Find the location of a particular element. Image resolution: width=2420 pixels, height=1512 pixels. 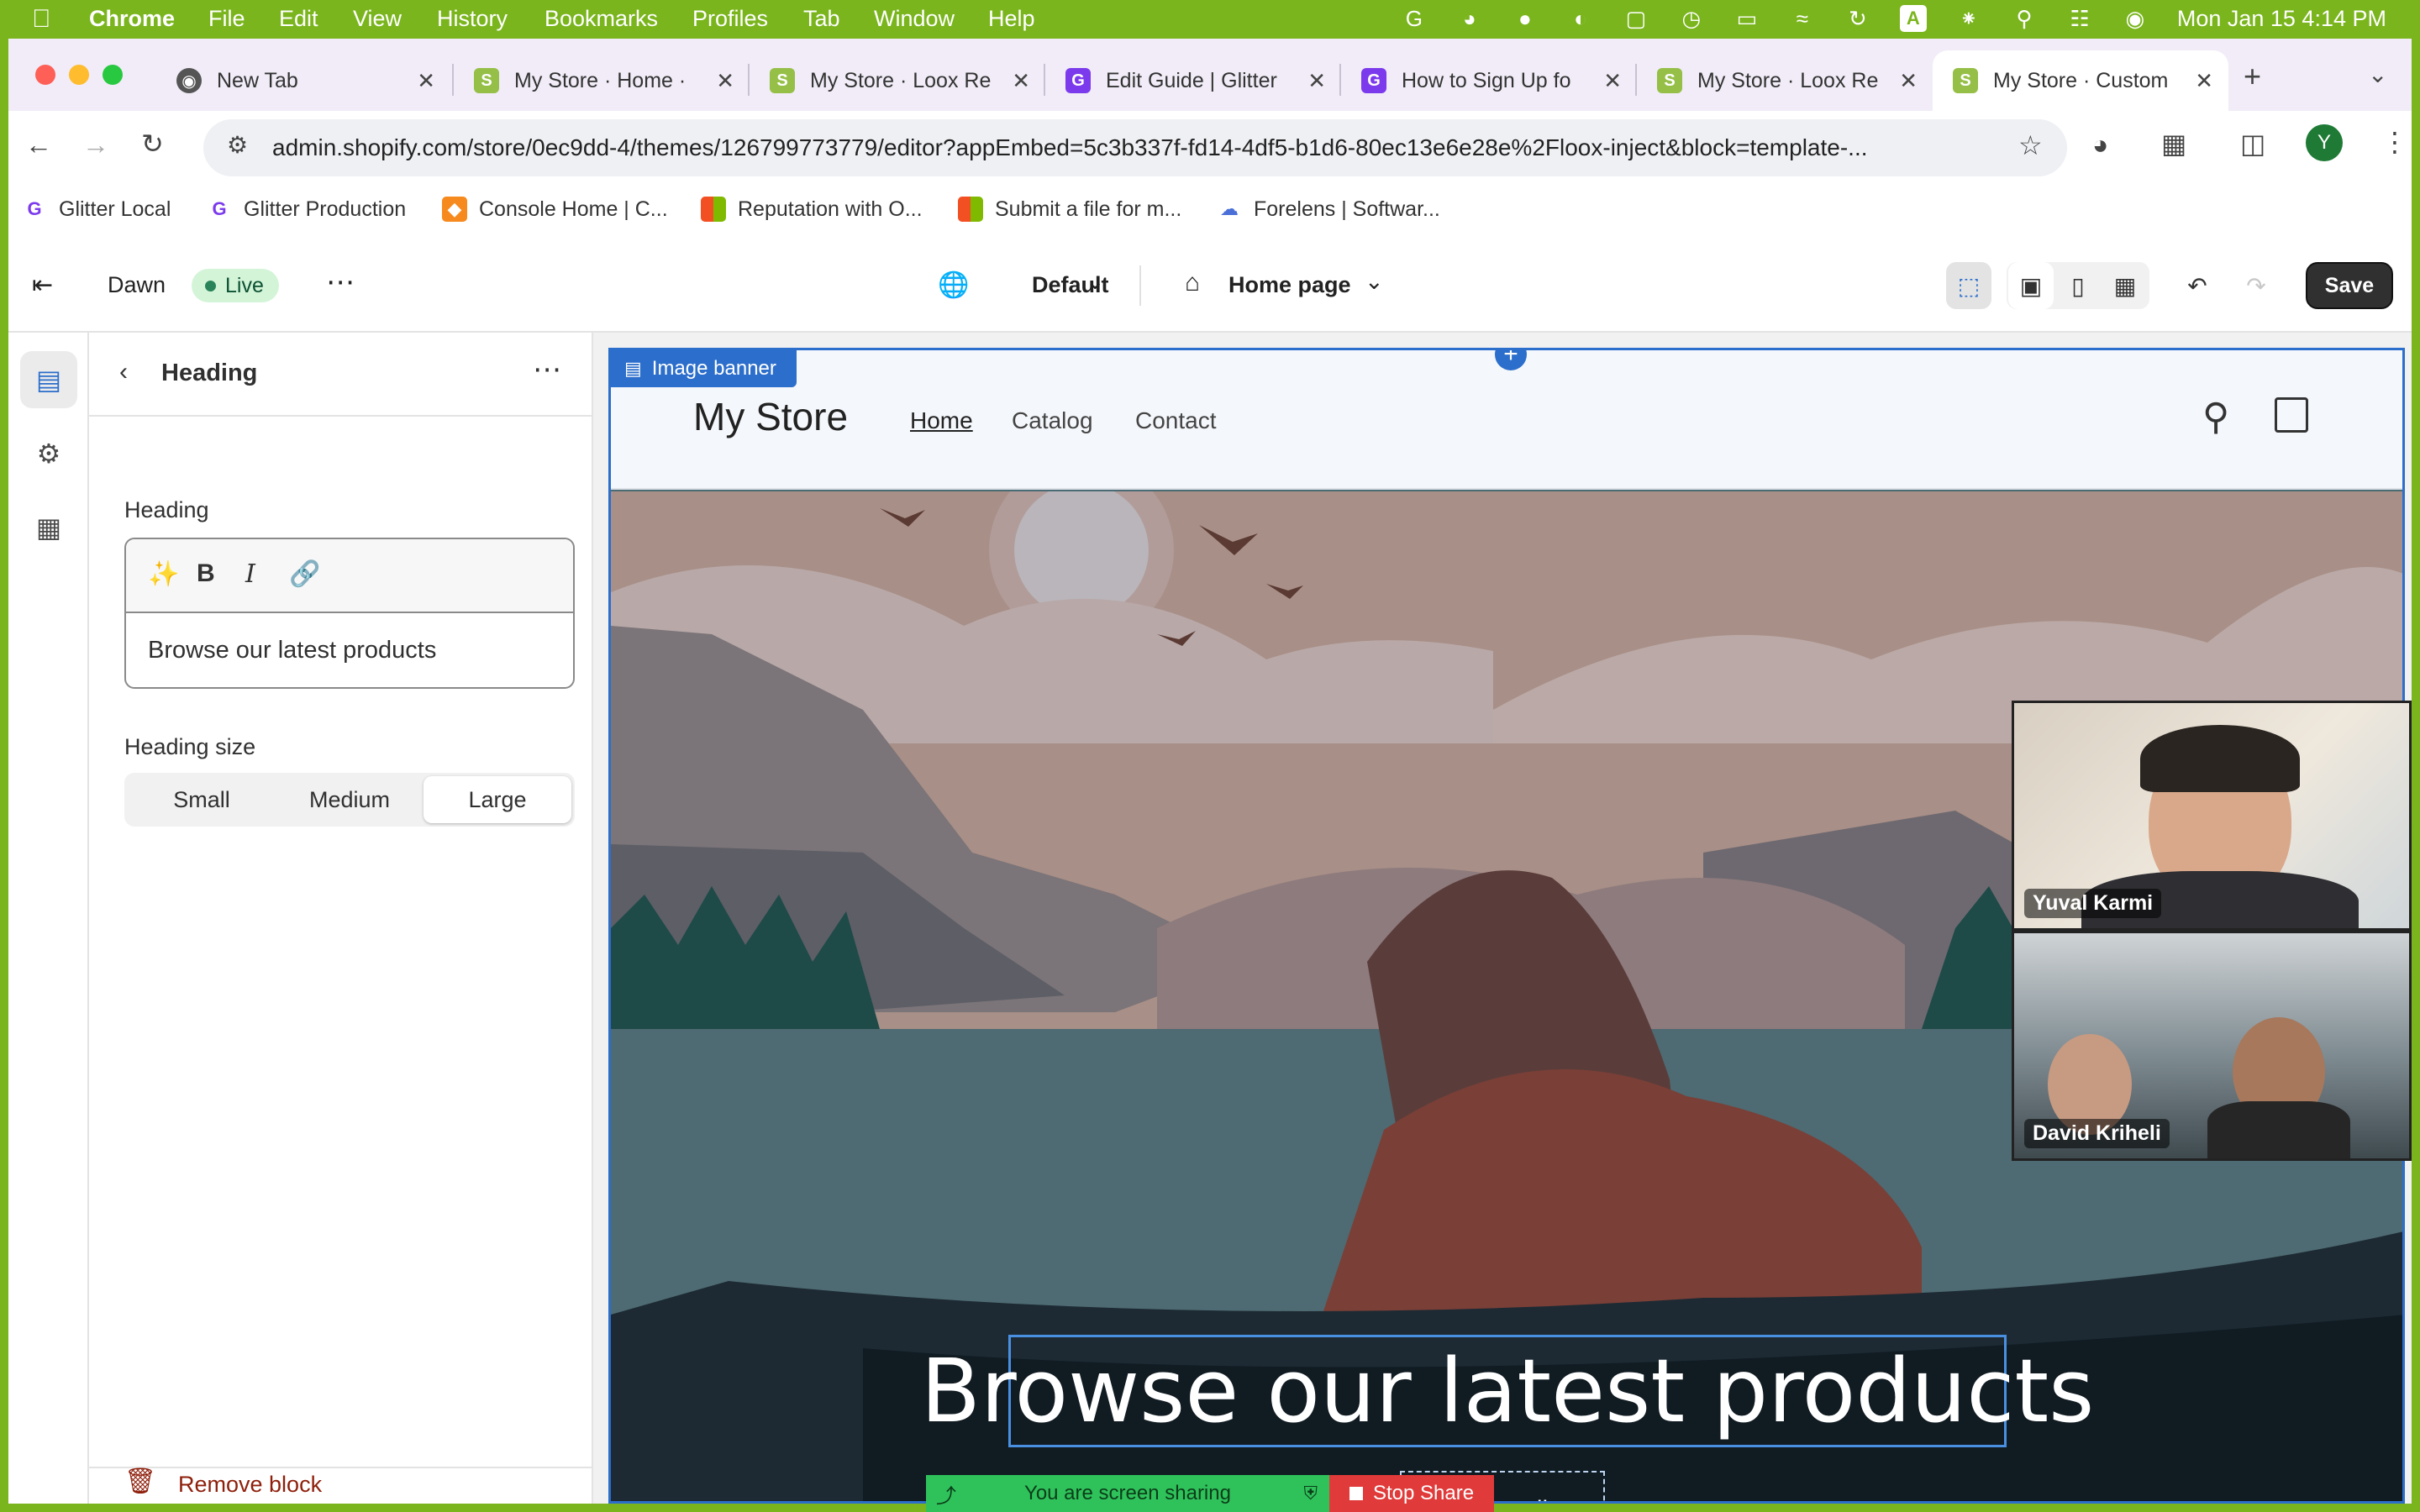

menu-edit: Edit is located at coordinates (299, 19).